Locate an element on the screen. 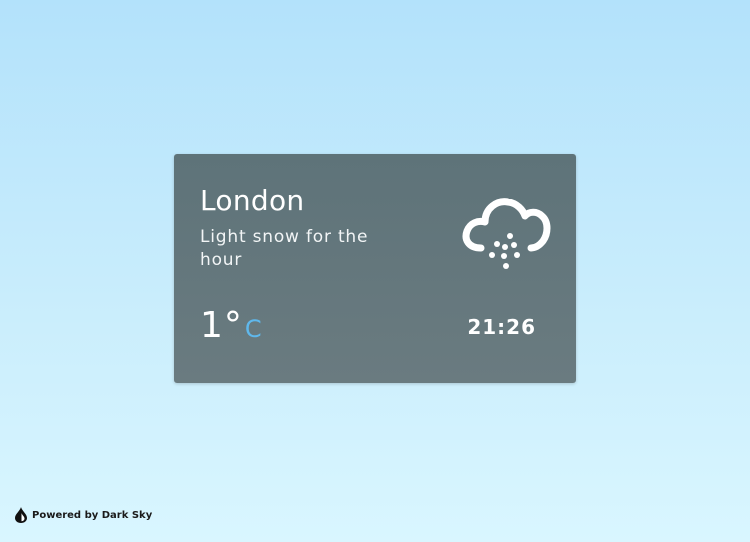 This screenshot has height=542, width=750. powered-by-dark-sky: Powered by Dark Sky is located at coordinates (83, 515).